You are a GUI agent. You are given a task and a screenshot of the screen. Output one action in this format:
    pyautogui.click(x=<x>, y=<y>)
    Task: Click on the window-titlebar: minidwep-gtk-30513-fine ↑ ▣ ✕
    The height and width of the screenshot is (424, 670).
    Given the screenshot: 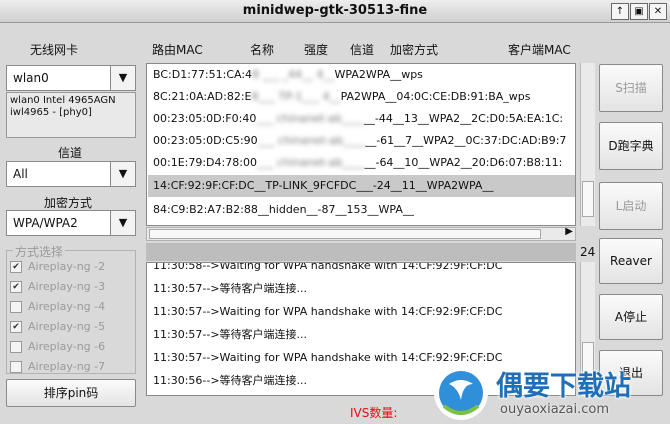 What is the action you would take?
    pyautogui.click(x=335, y=11)
    